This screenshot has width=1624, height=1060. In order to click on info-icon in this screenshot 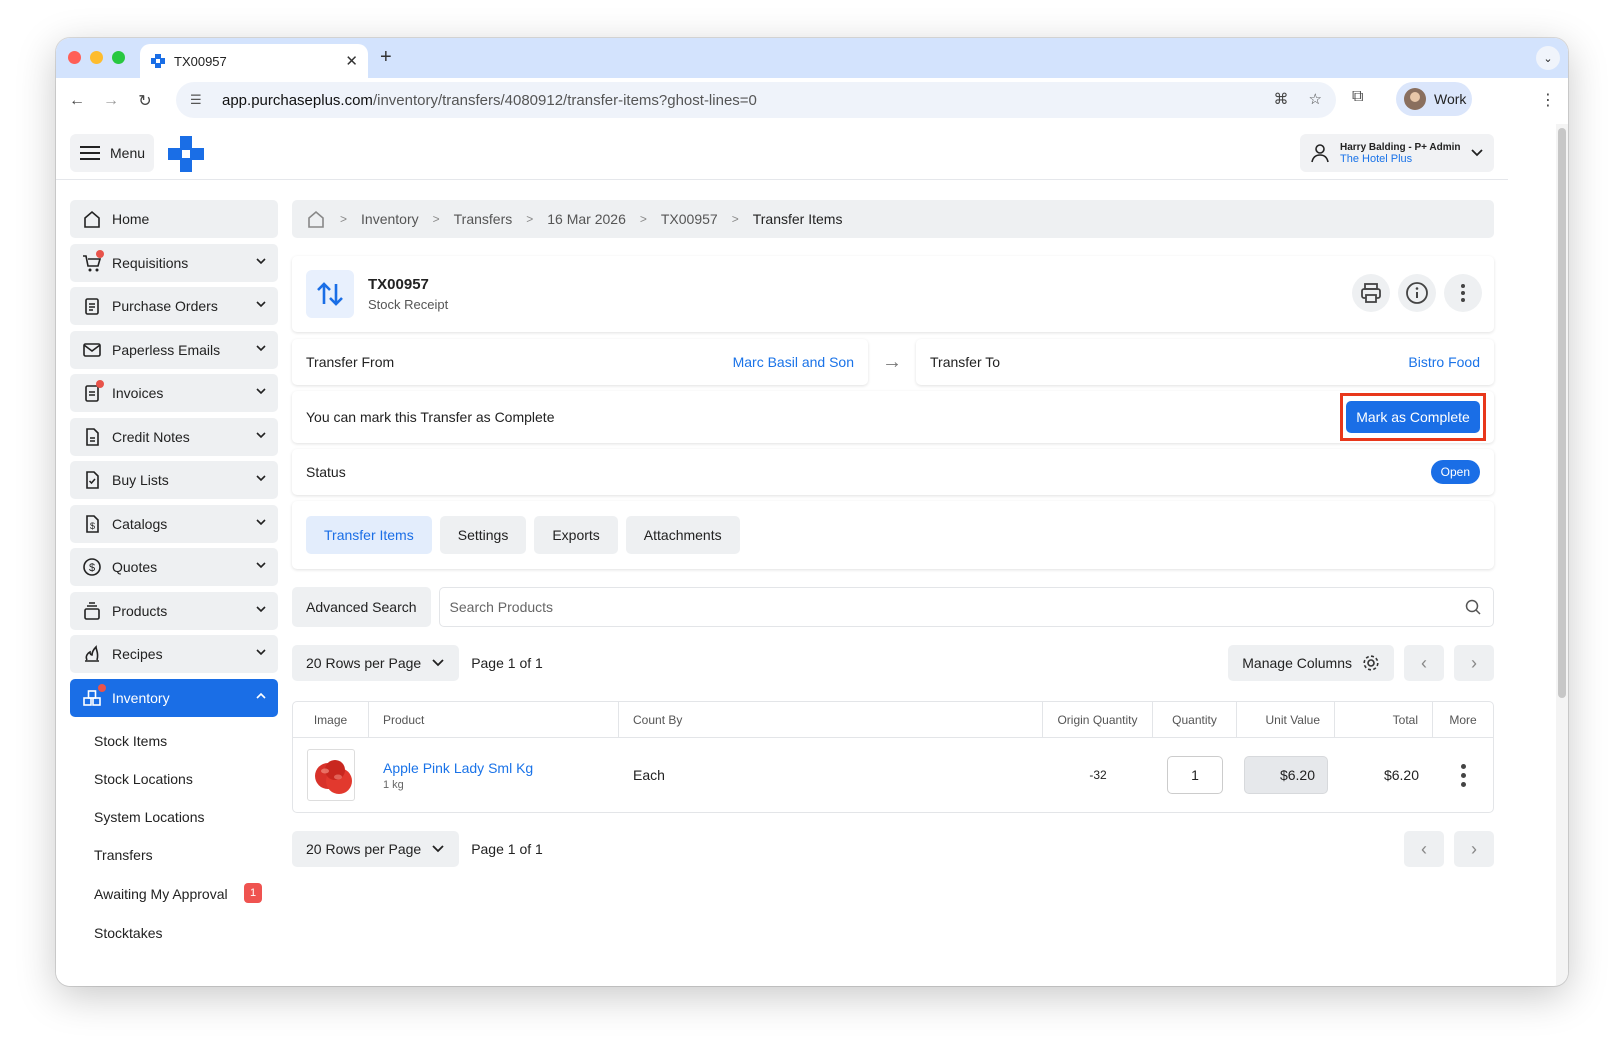, I will do `click(1417, 293)`.